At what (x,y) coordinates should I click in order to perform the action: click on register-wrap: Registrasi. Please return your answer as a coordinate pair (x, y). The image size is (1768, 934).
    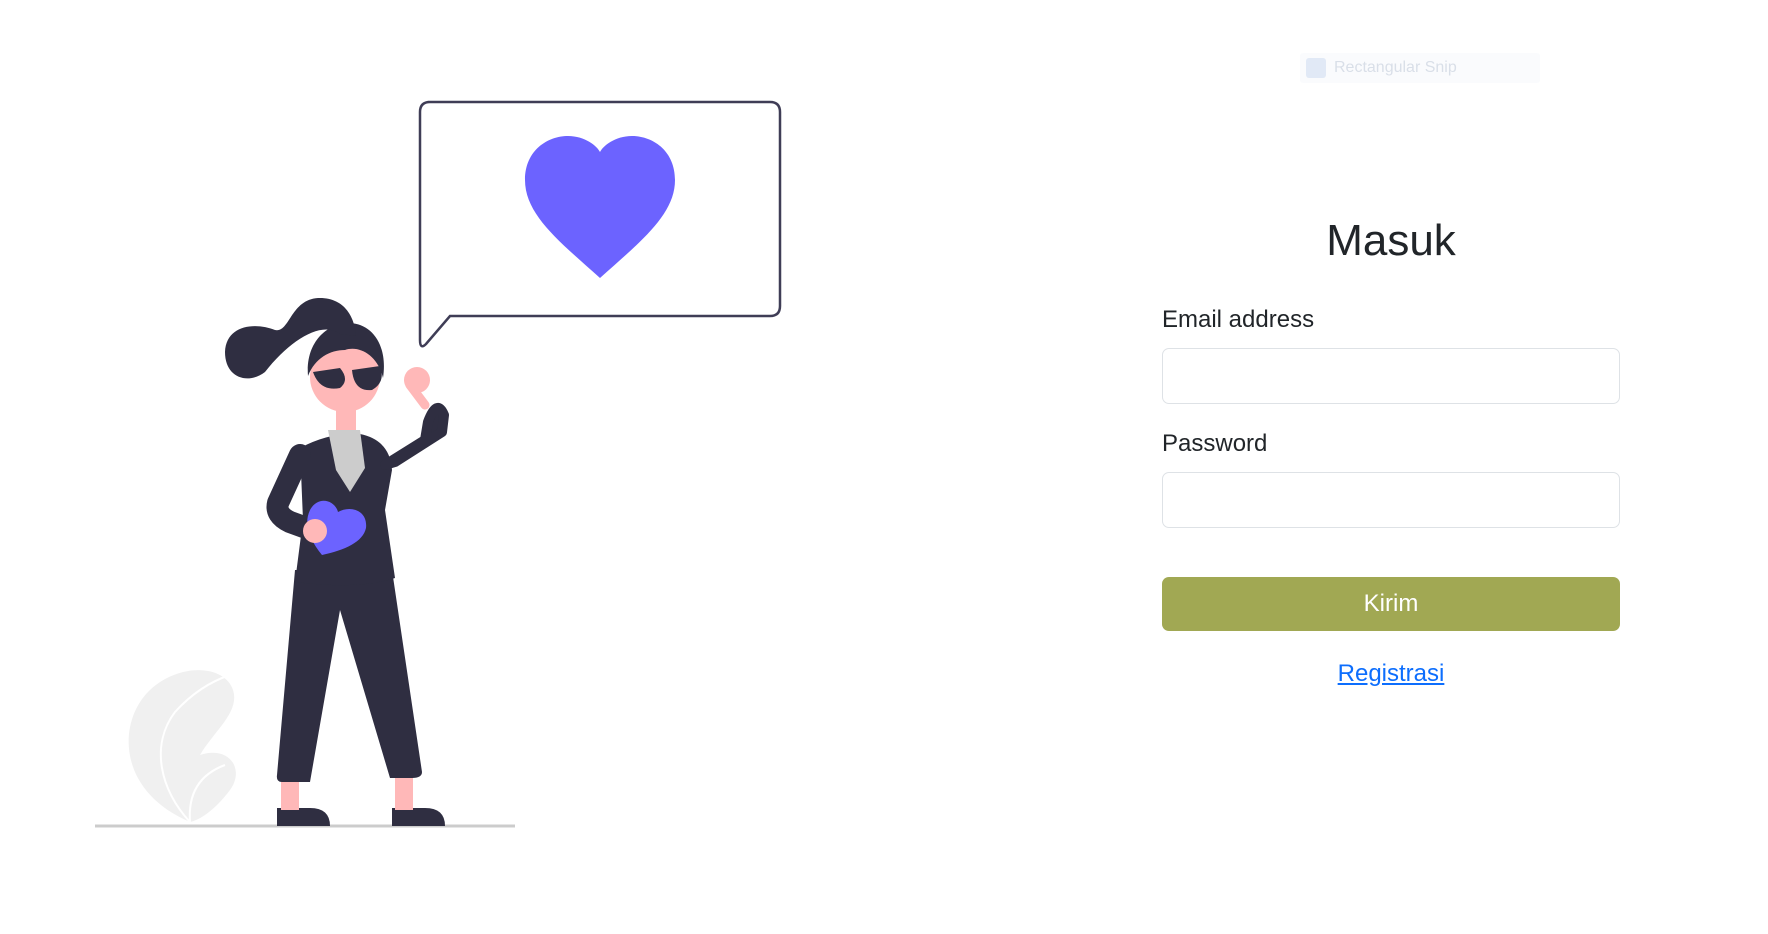
    Looking at the image, I should click on (1391, 674).